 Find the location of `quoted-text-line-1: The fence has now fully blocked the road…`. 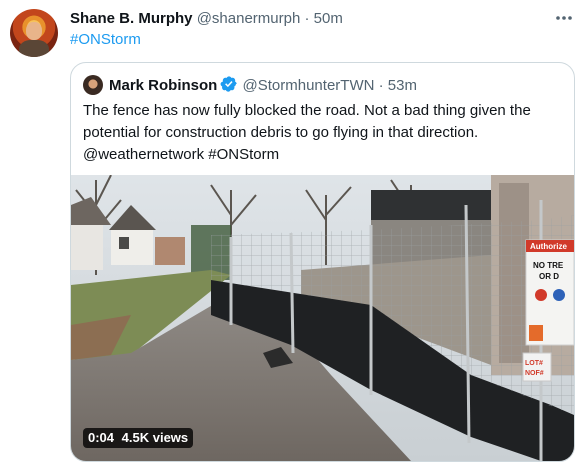

quoted-text-line-1: The fence has now fully blocked the road… is located at coordinates (307, 110).